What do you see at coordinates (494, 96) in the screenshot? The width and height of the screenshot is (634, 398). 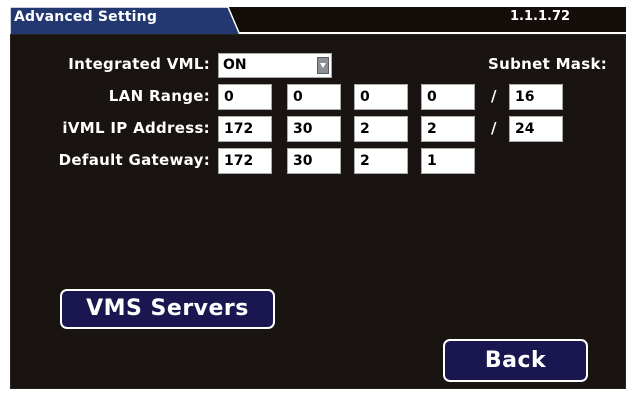 I see `lan-range-slash: /` at bounding box center [494, 96].